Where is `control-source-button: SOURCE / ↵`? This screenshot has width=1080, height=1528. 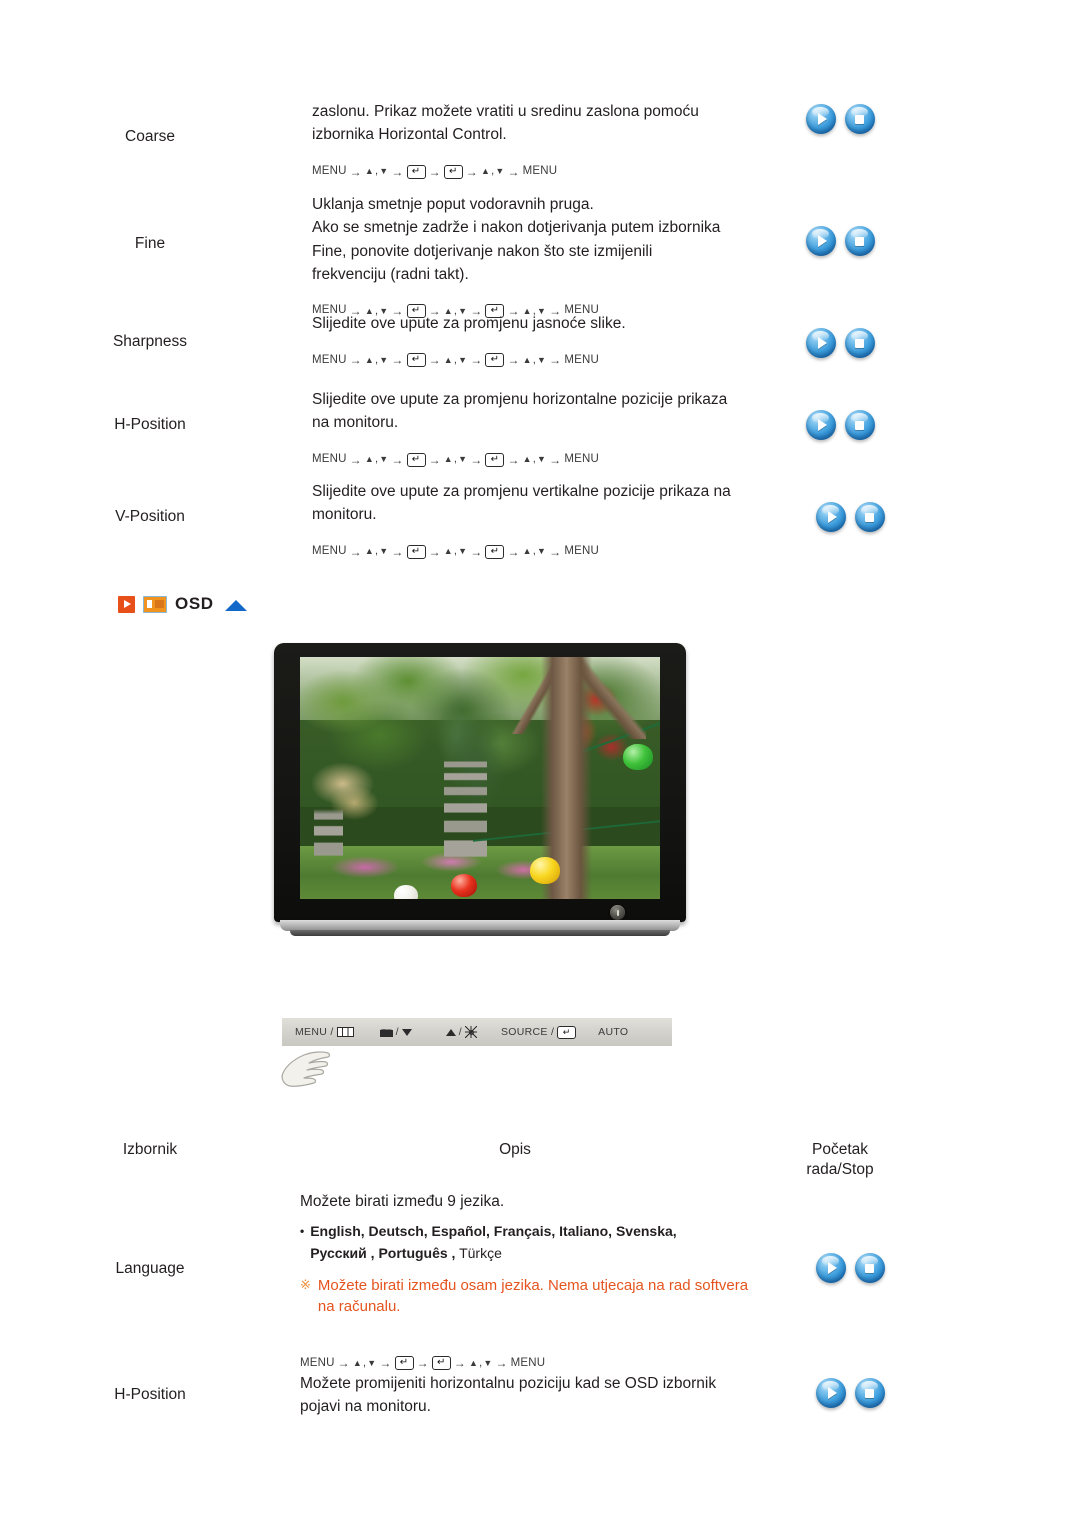 control-source-button: SOURCE / ↵ is located at coordinates (539, 1032).